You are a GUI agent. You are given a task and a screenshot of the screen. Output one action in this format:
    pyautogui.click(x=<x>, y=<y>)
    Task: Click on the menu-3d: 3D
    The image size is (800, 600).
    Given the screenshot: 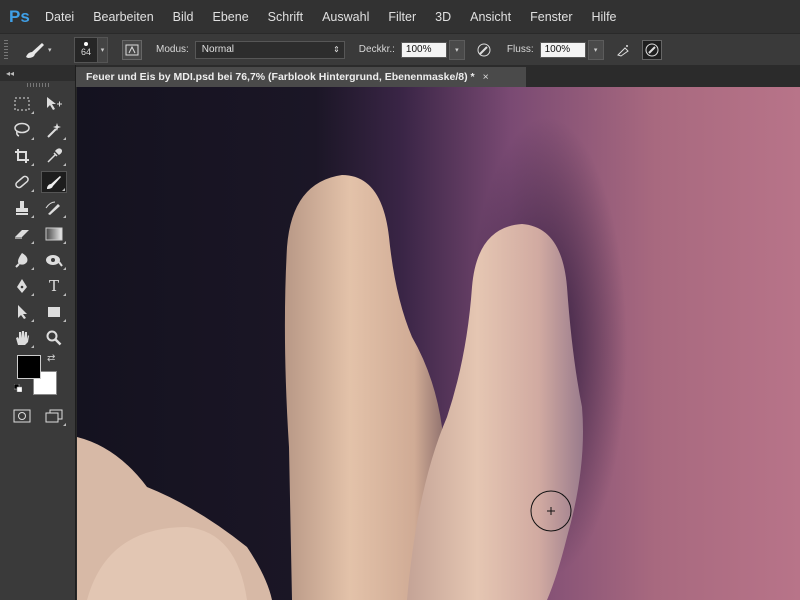 What is the action you would take?
    pyautogui.click(x=443, y=17)
    